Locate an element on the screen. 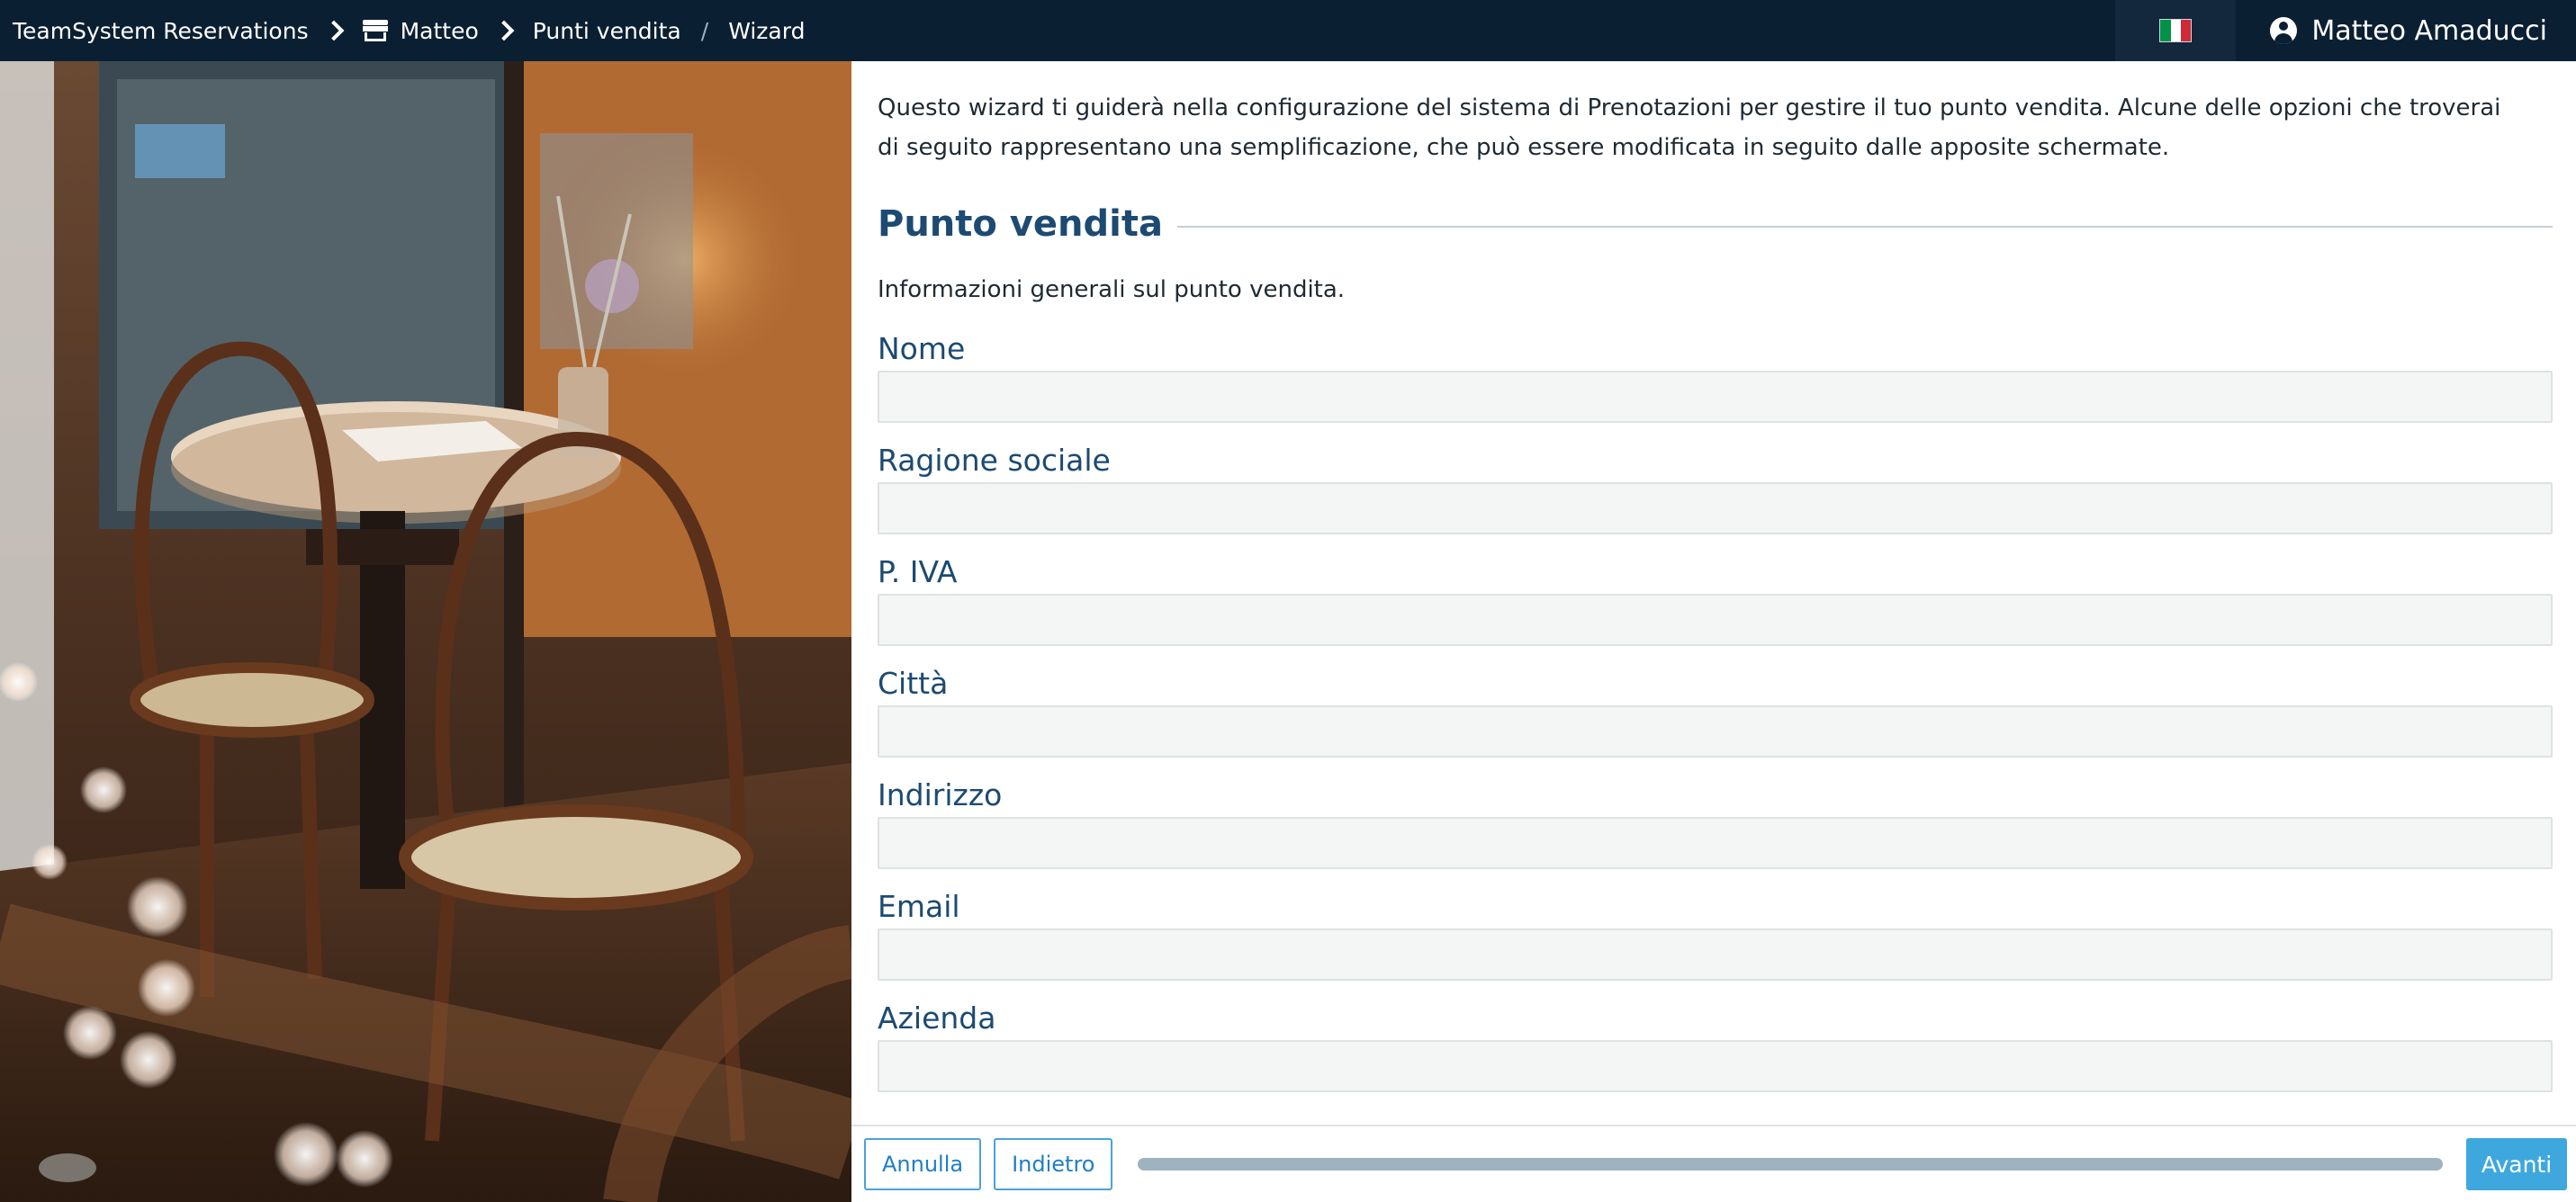 Image resolution: width=2576 pixels, height=1202 pixels. account-circle-icon is located at coordinates (2284, 30).